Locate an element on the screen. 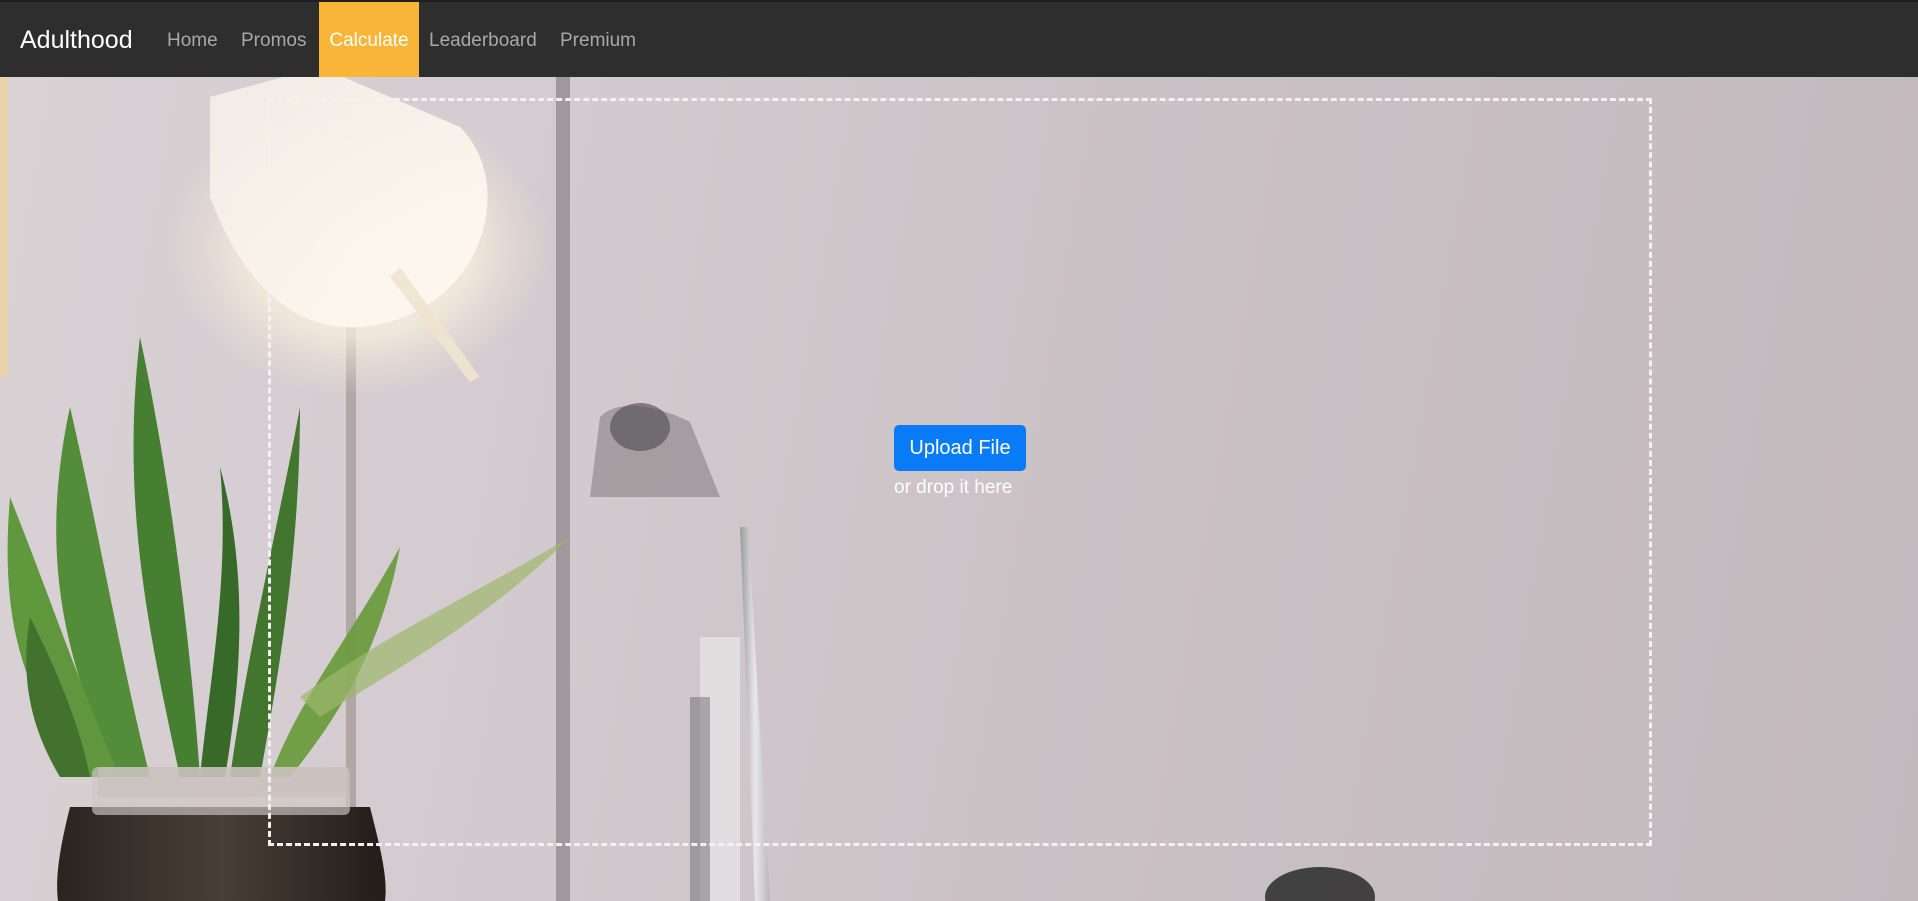 Image resolution: width=1918 pixels, height=901 pixels. brand-logo: Adulthood is located at coordinates (76, 40).